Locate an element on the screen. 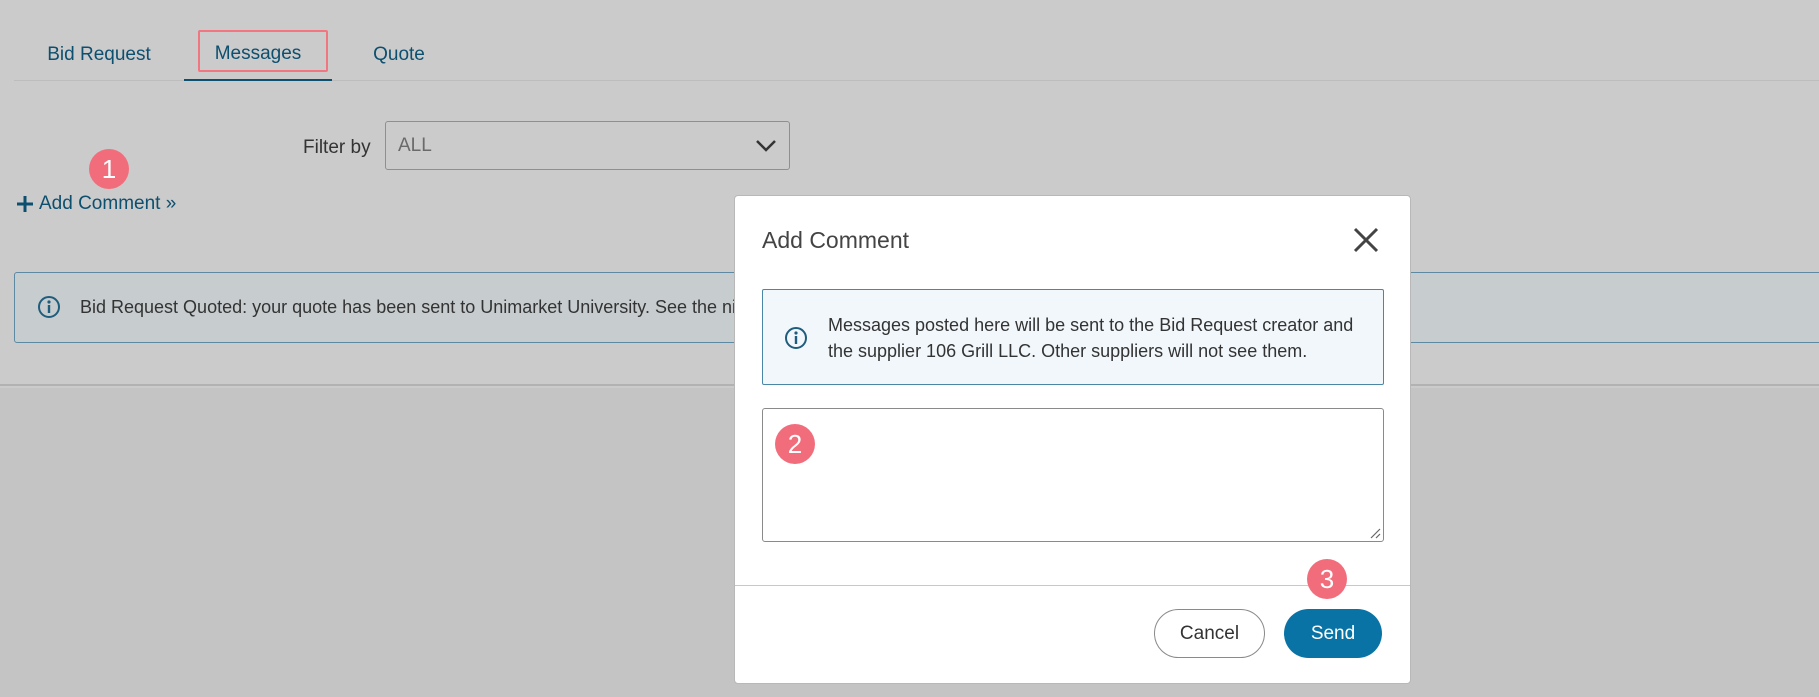  step-badge-2: 2 is located at coordinates (795, 444).